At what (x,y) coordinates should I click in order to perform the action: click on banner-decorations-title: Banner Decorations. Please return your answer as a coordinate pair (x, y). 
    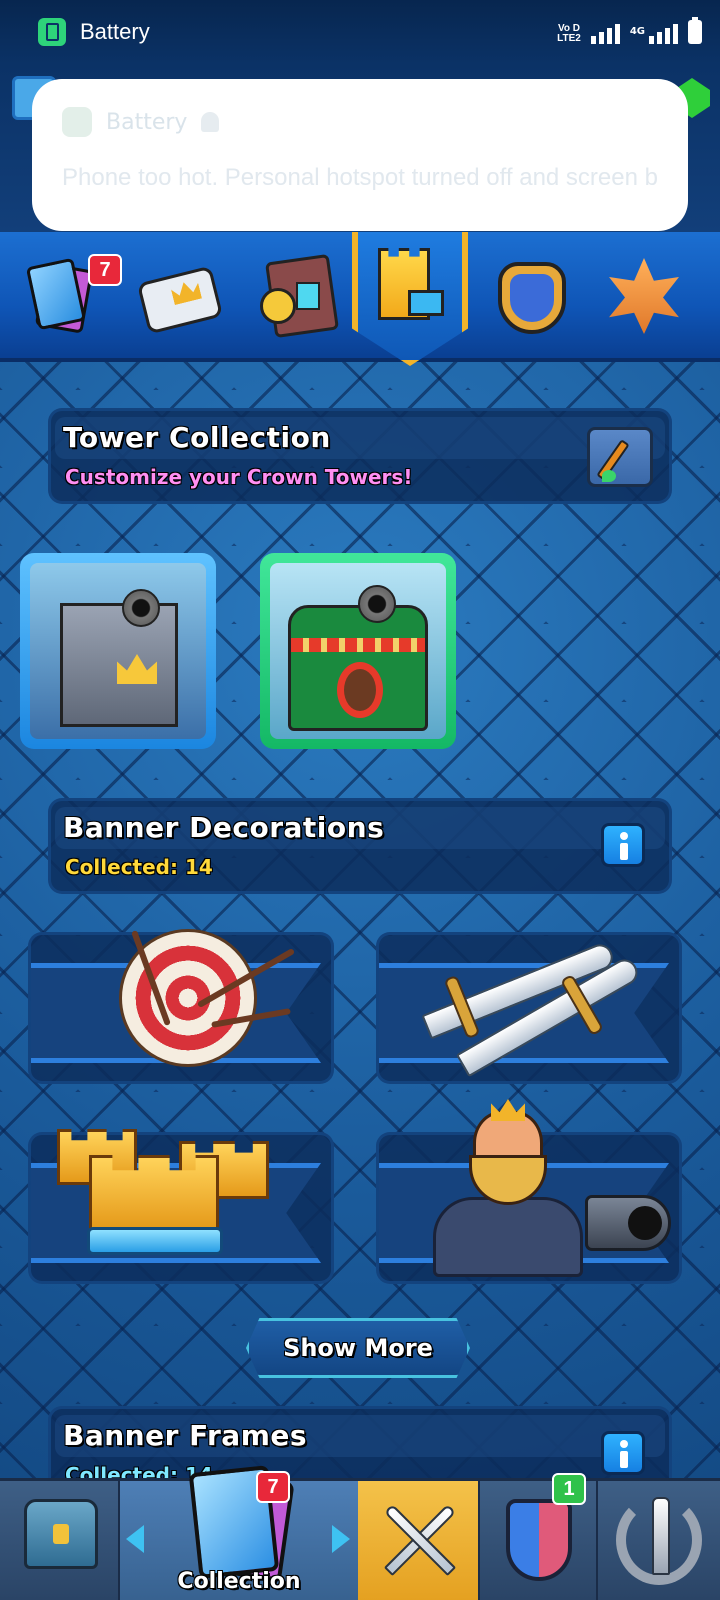
    Looking at the image, I should click on (224, 827).